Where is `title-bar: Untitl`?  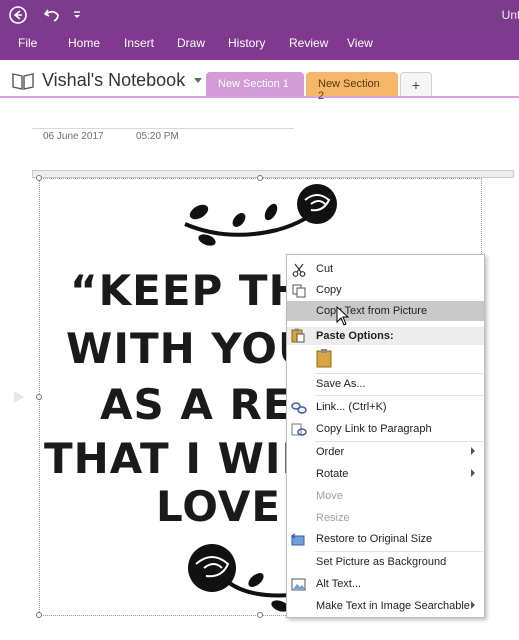
title-bar: Untitl is located at coordinates (259, 15).